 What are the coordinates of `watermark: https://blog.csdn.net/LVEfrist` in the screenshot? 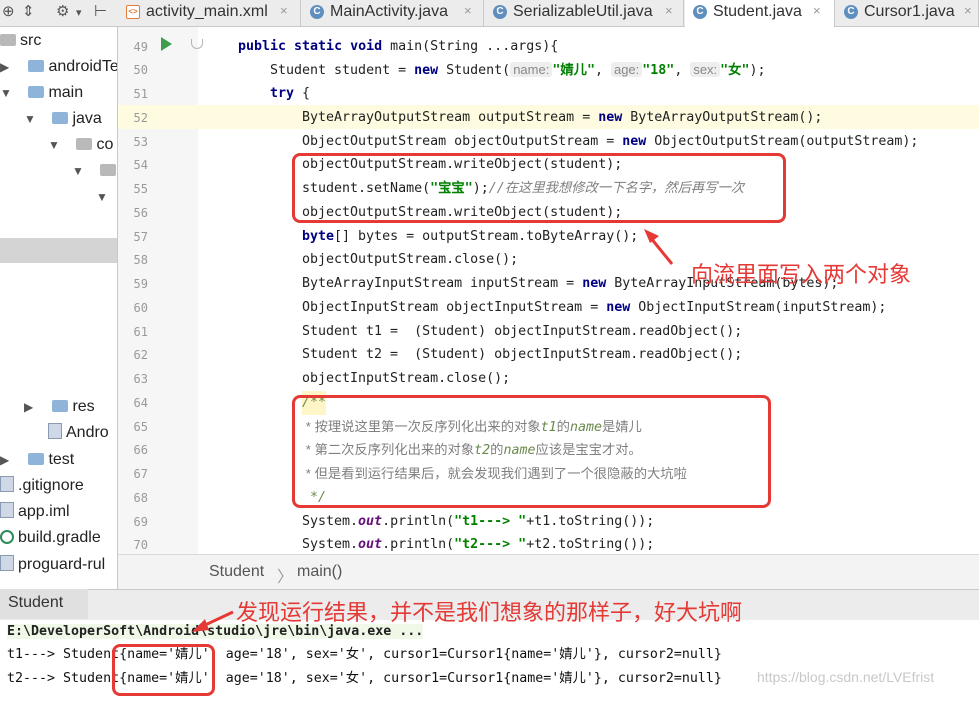 It's located at (846, 677).